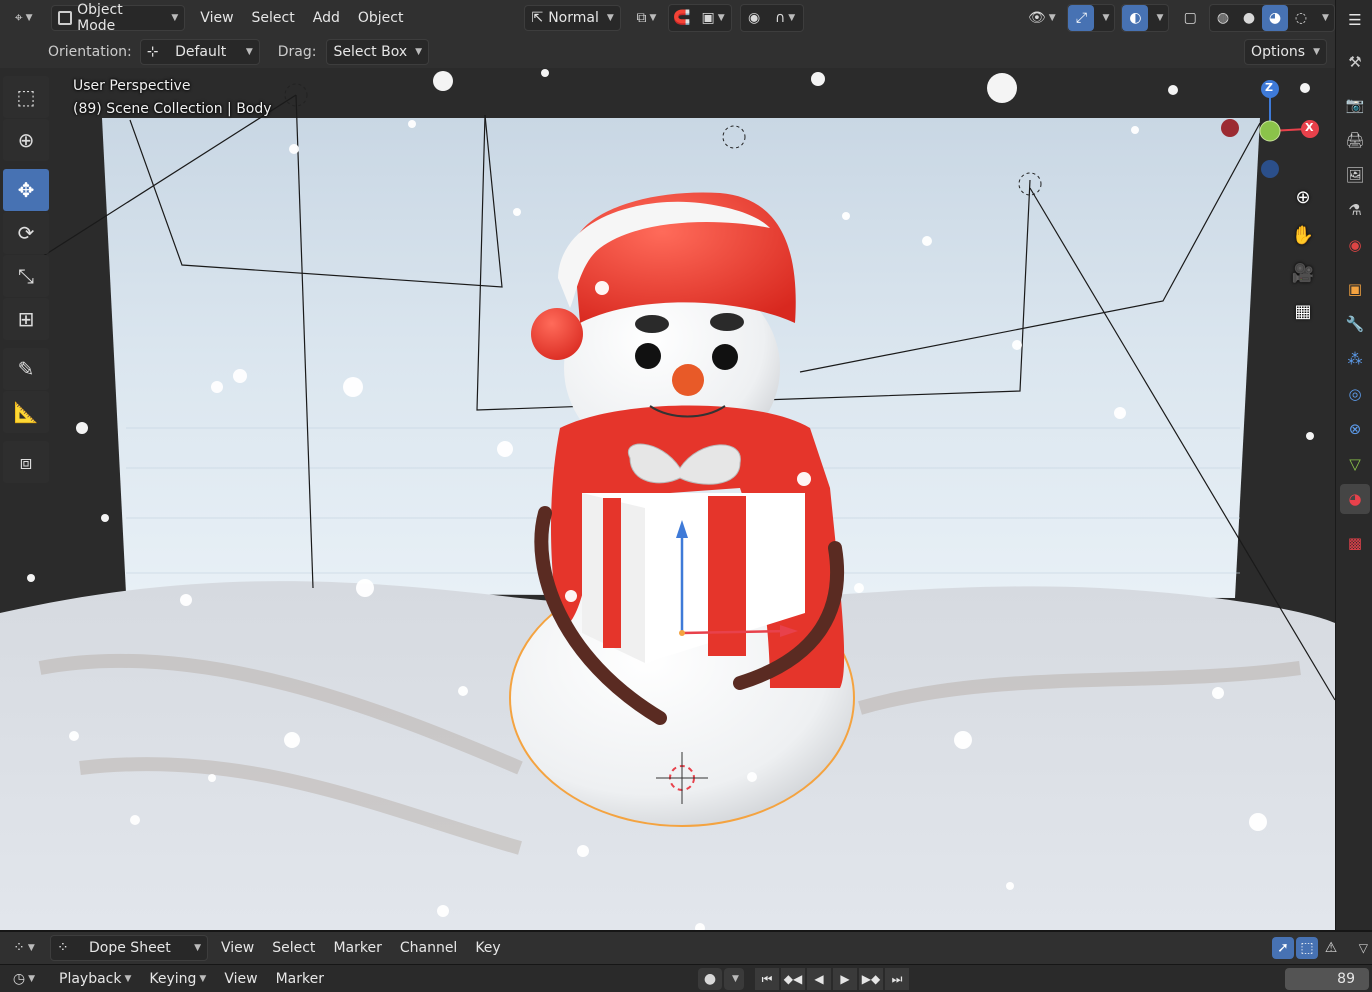 The width and height of the screenshot is (1372, 992). Describe the element at coordinates (381, 18) in the screenshot. I see `menu-object: Object` at that location.